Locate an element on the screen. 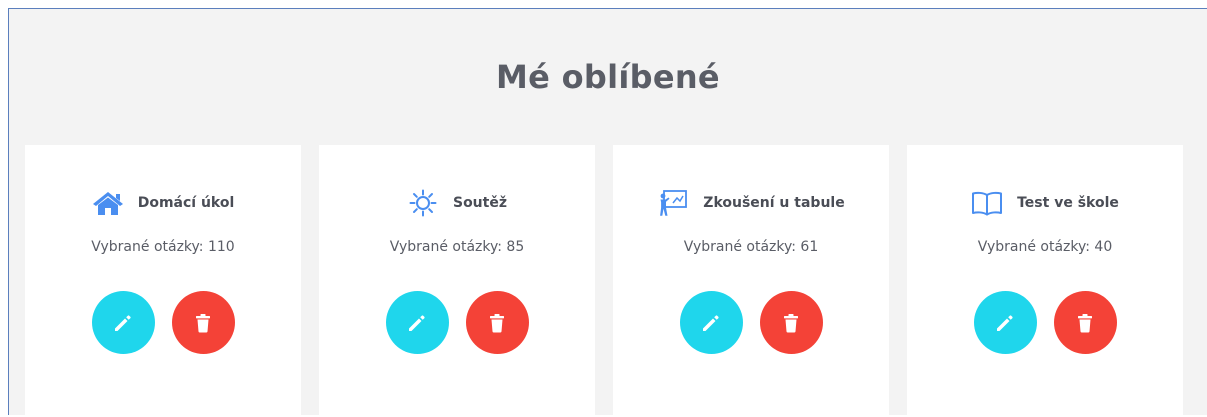 The image size is (1207, 417). favorite-card-school-test: Test ve škole Vybrané otázky: 40 is located at coordinates (1045, 281).